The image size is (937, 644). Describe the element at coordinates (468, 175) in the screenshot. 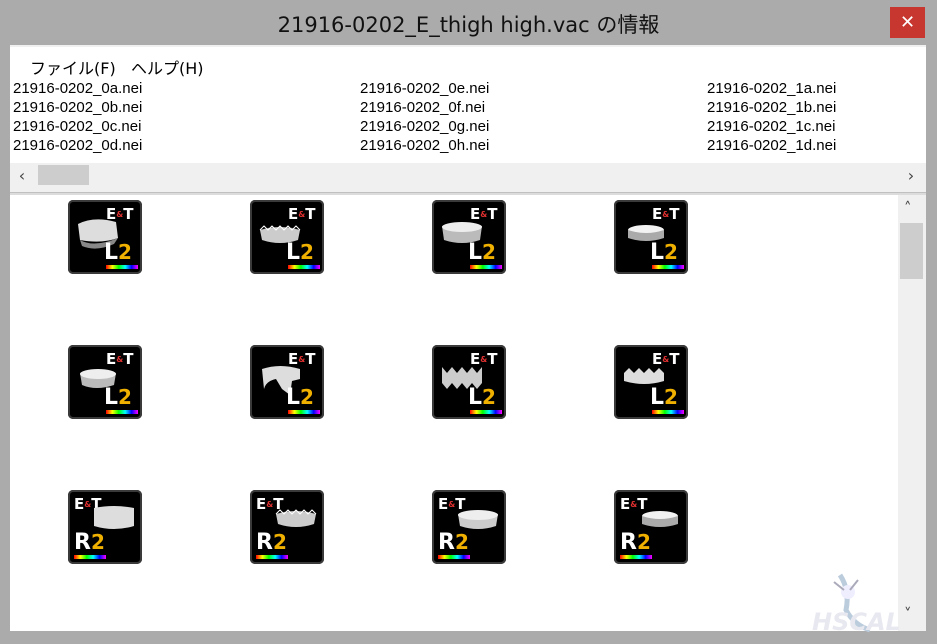

I see `horizontal-scrollbar: ‹ ›` at that location.